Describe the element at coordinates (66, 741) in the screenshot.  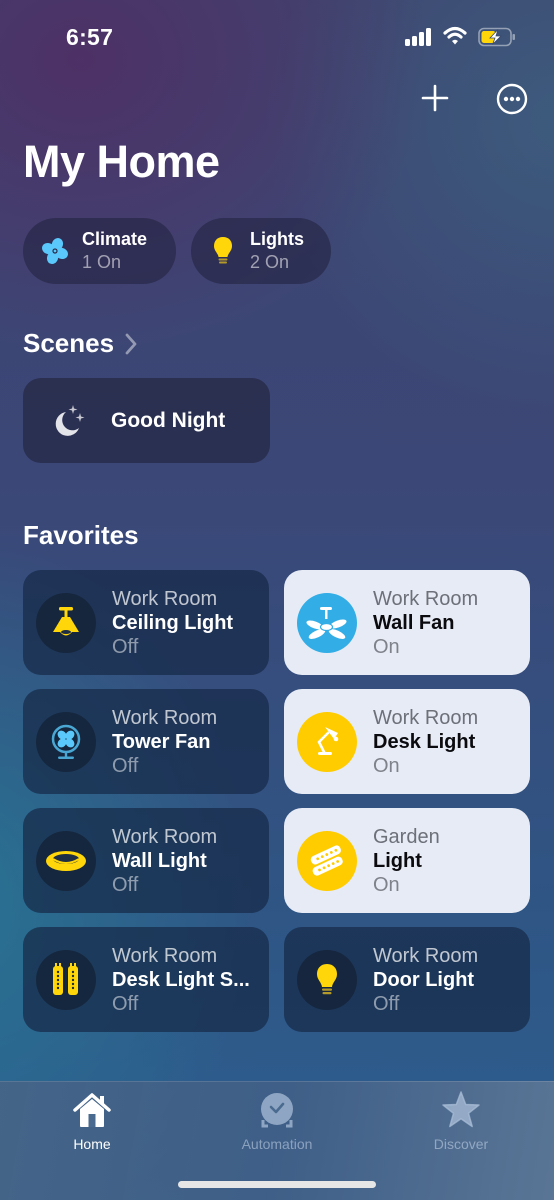
I see `desk-fan-icon` at that location.